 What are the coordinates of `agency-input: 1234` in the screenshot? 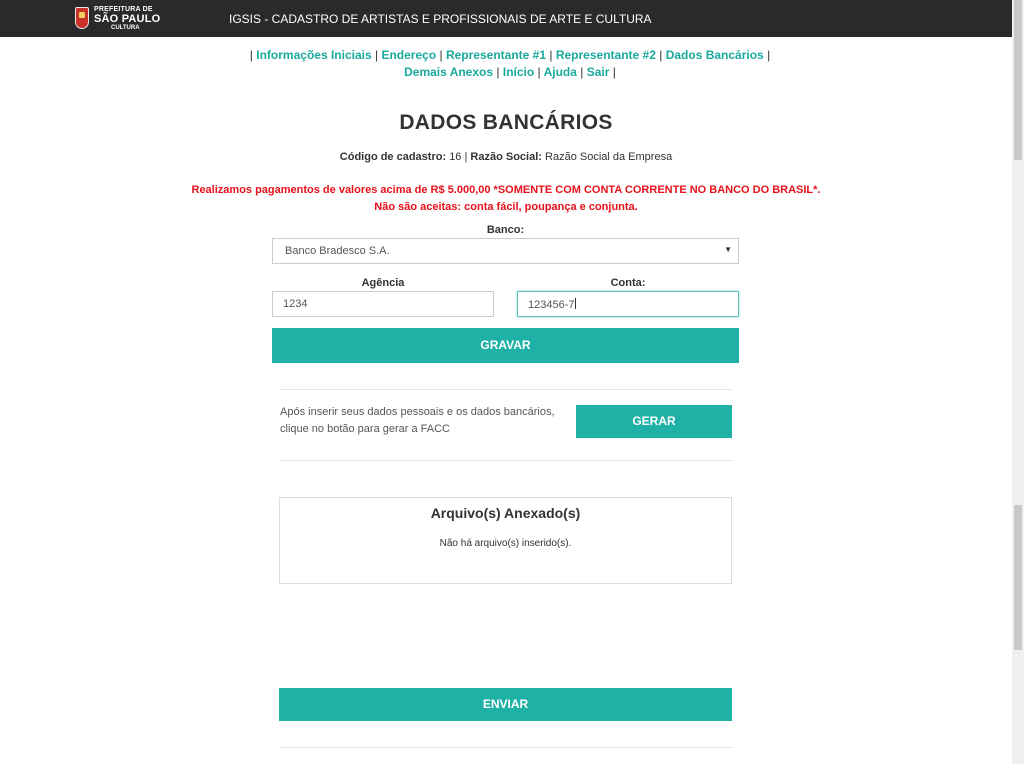 It's located at (383, 304).